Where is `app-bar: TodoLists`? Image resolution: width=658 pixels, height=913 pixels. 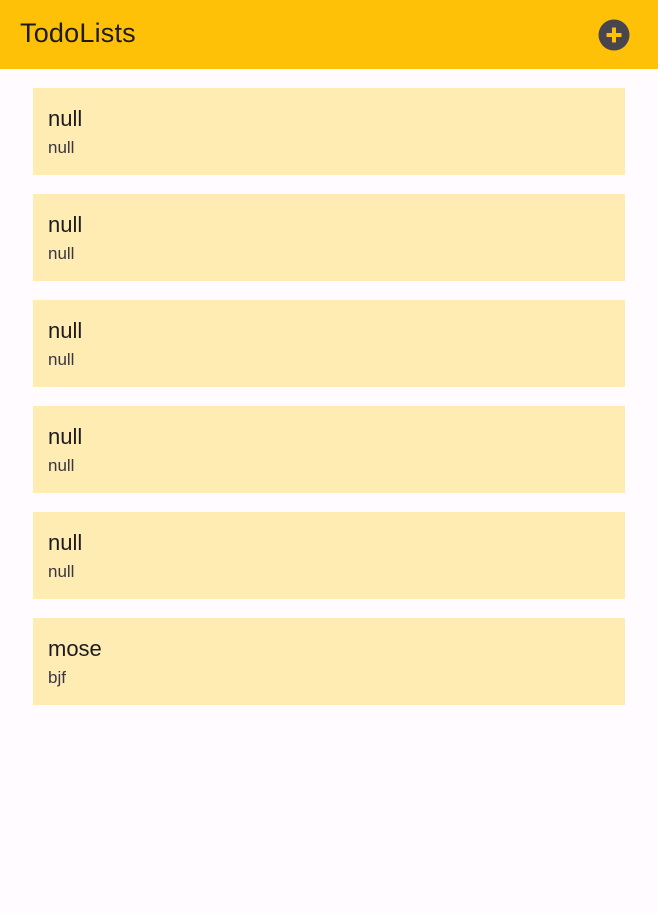 app-bar: TodoLists is located at coordinates (329, 34).